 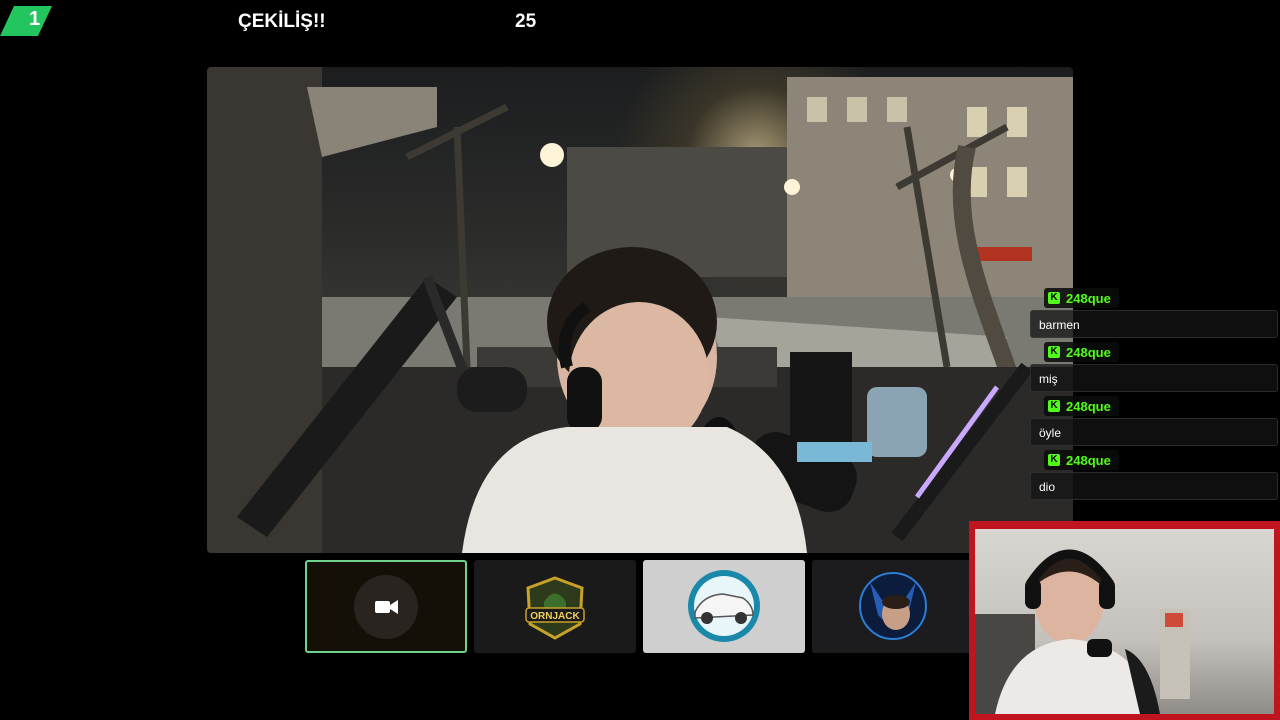 I want to click on chat-text: dio, so click(x=1154, y=486).